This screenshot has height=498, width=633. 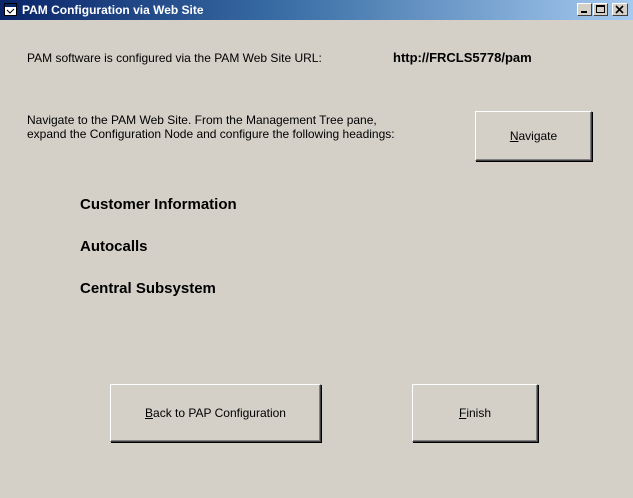 I want to click on window-app-icon, so click(x=10, y=9).